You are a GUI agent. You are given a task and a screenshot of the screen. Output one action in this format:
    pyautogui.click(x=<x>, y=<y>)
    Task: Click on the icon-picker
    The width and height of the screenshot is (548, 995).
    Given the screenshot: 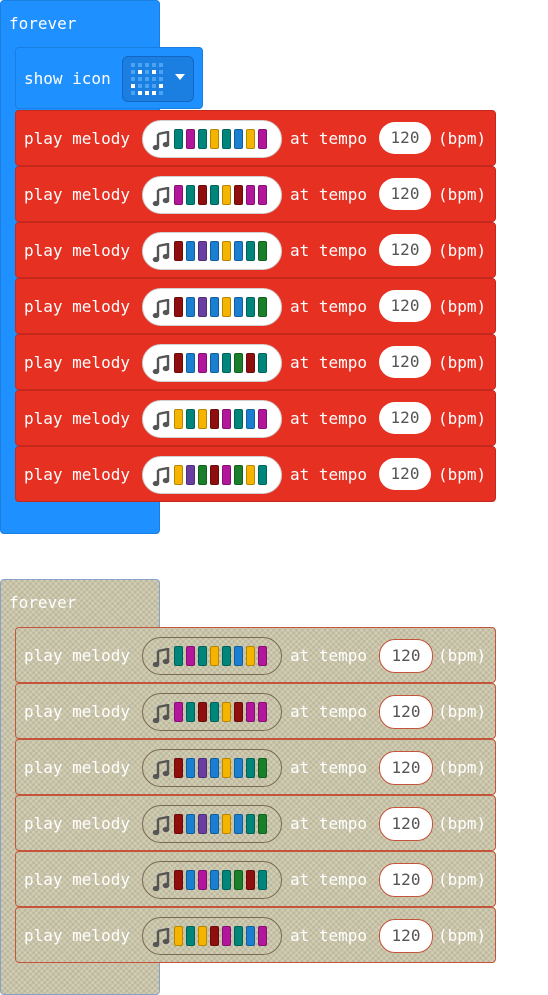 What is the action you would take?
    pyautogui.click(x=158, y=79)
    